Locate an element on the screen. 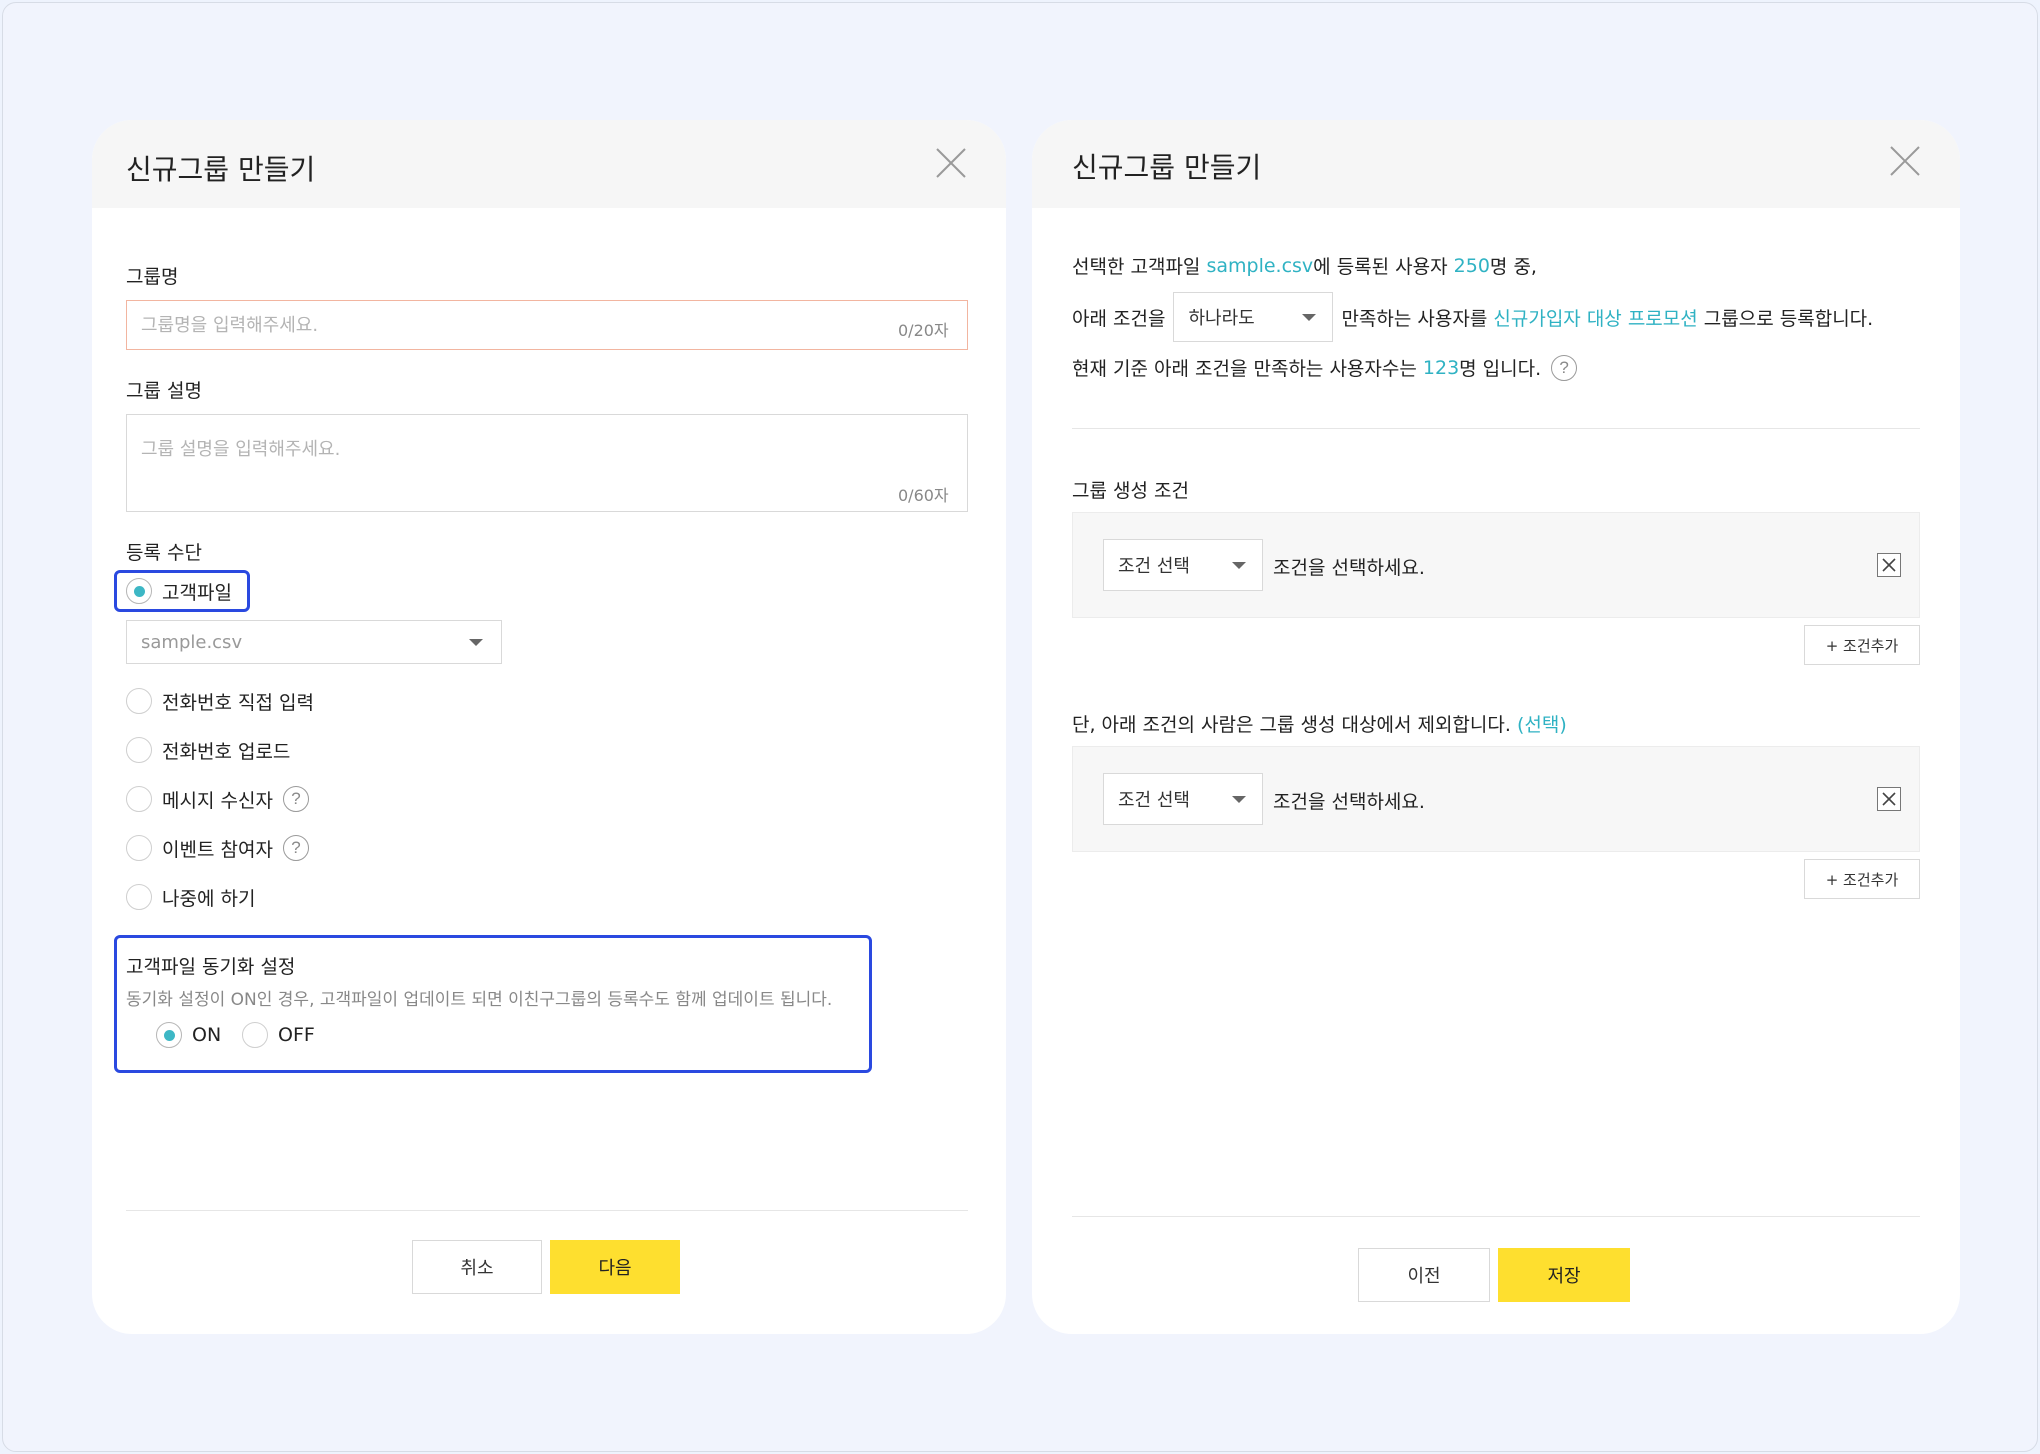 This screenshot has height=1454, width=2040. section-divider is located at coordinates (1496, 428).